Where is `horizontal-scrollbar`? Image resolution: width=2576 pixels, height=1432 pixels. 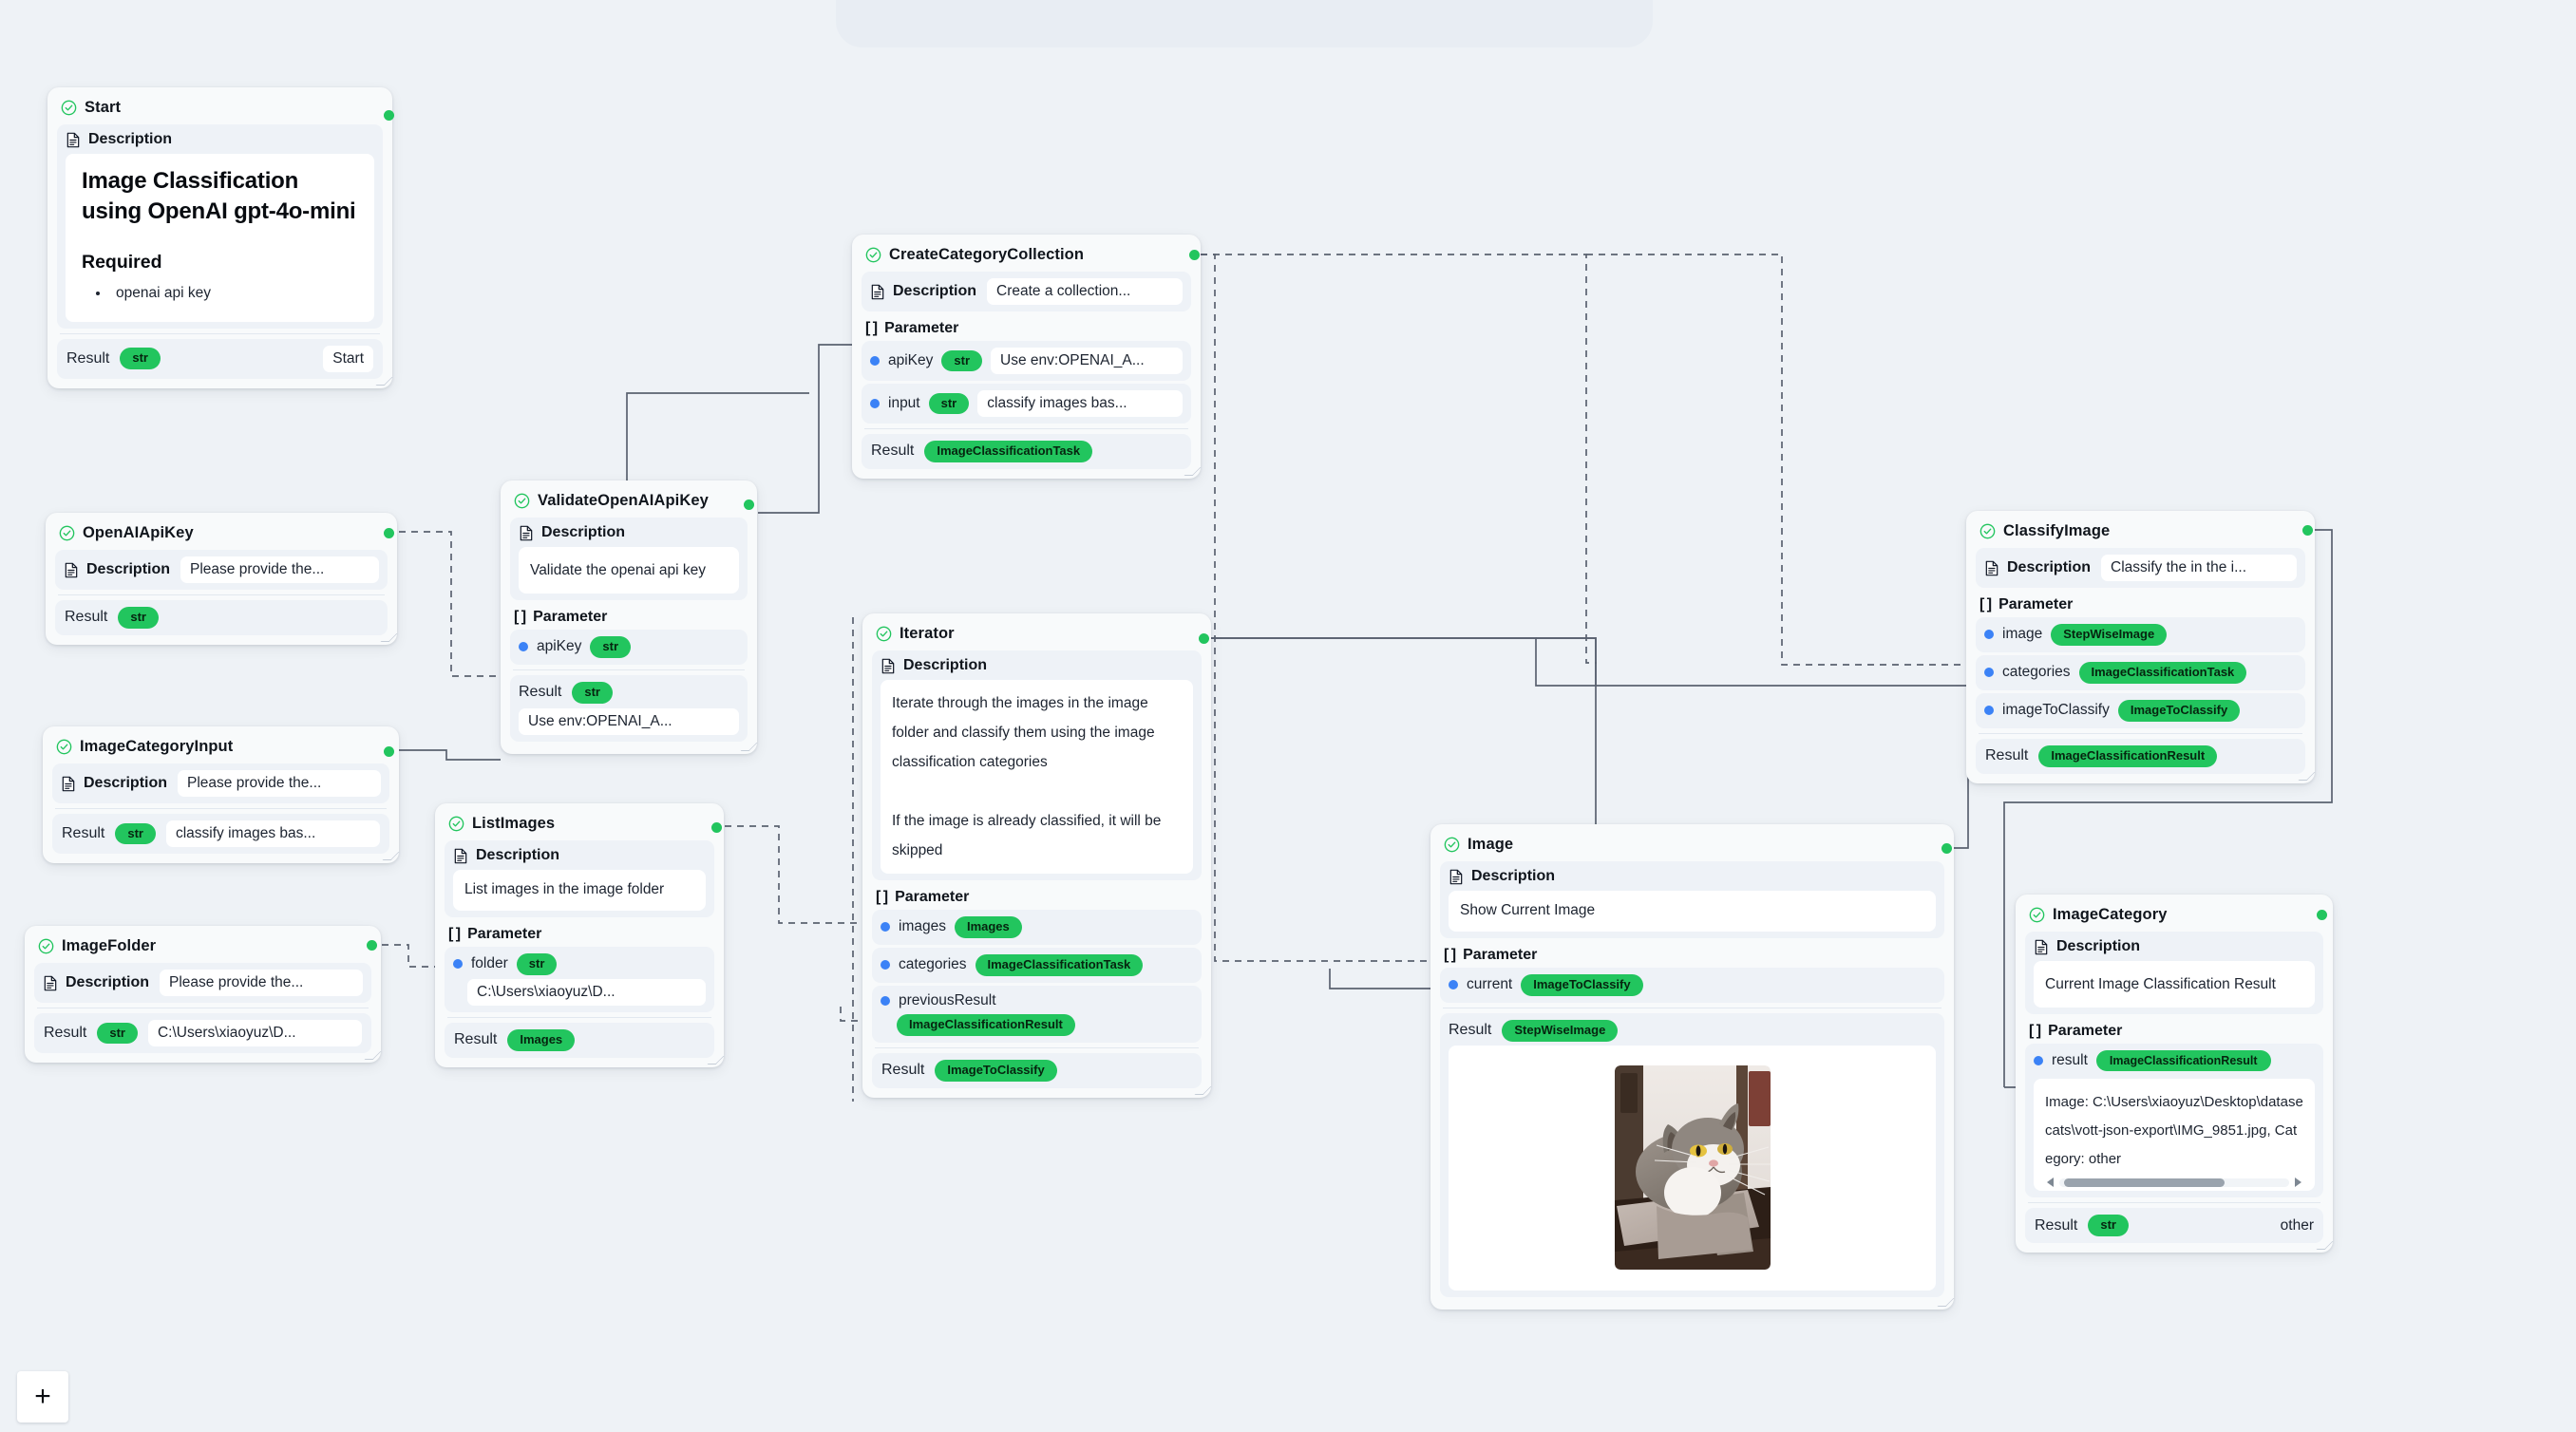
horizontal-scrollbar is located at coordinates (2174, 1181).